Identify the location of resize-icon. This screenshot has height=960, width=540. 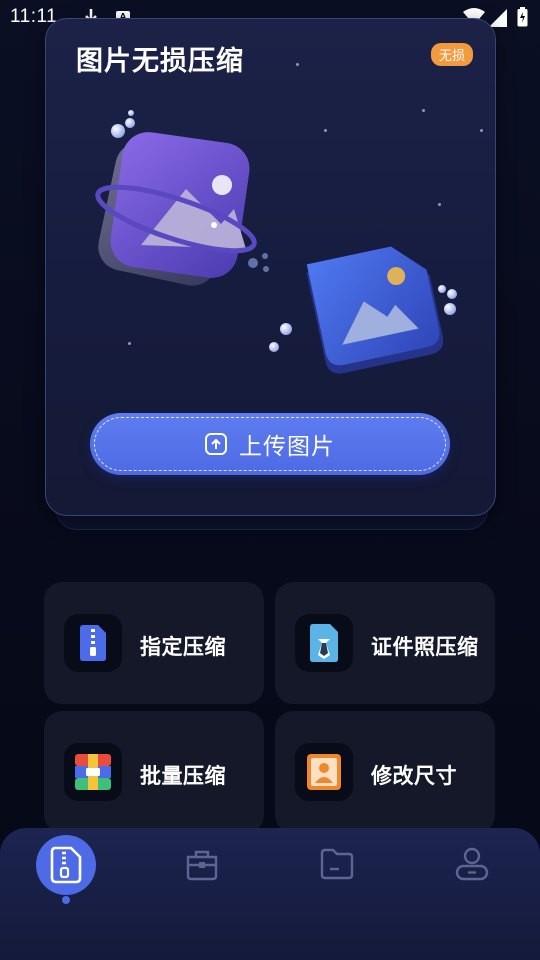
(324, 772).